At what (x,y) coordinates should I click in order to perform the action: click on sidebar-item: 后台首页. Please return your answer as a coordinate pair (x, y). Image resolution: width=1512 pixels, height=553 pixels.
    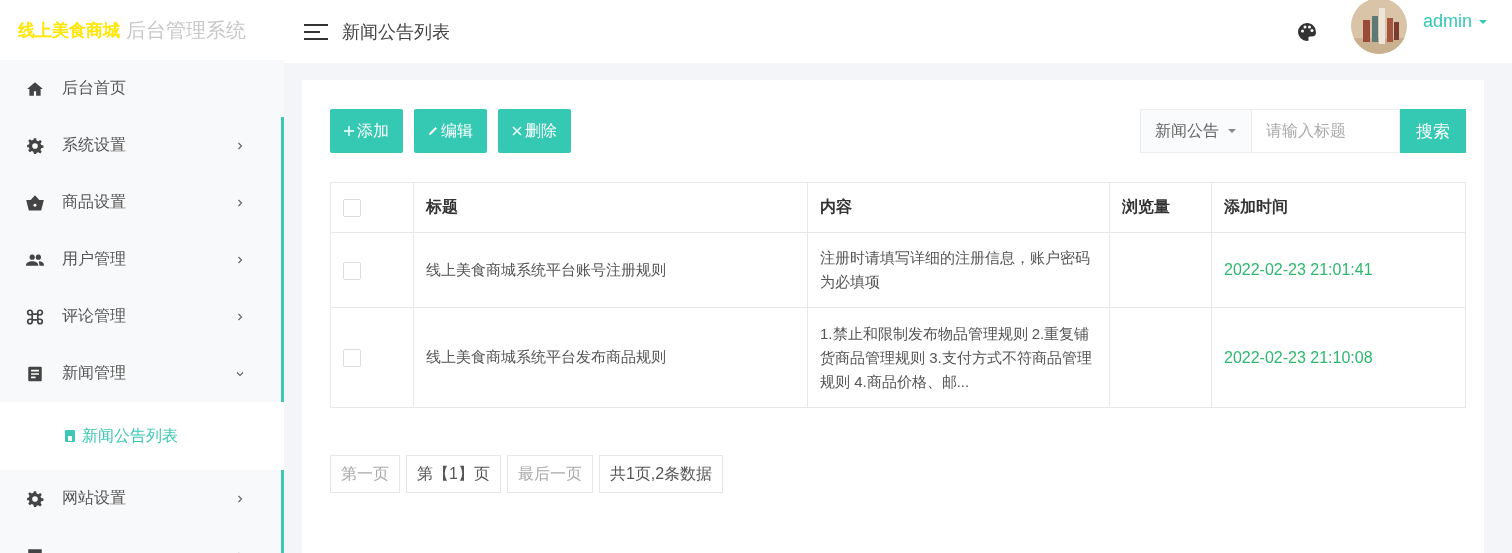
    Looking at the image, I should click on (142, 88).